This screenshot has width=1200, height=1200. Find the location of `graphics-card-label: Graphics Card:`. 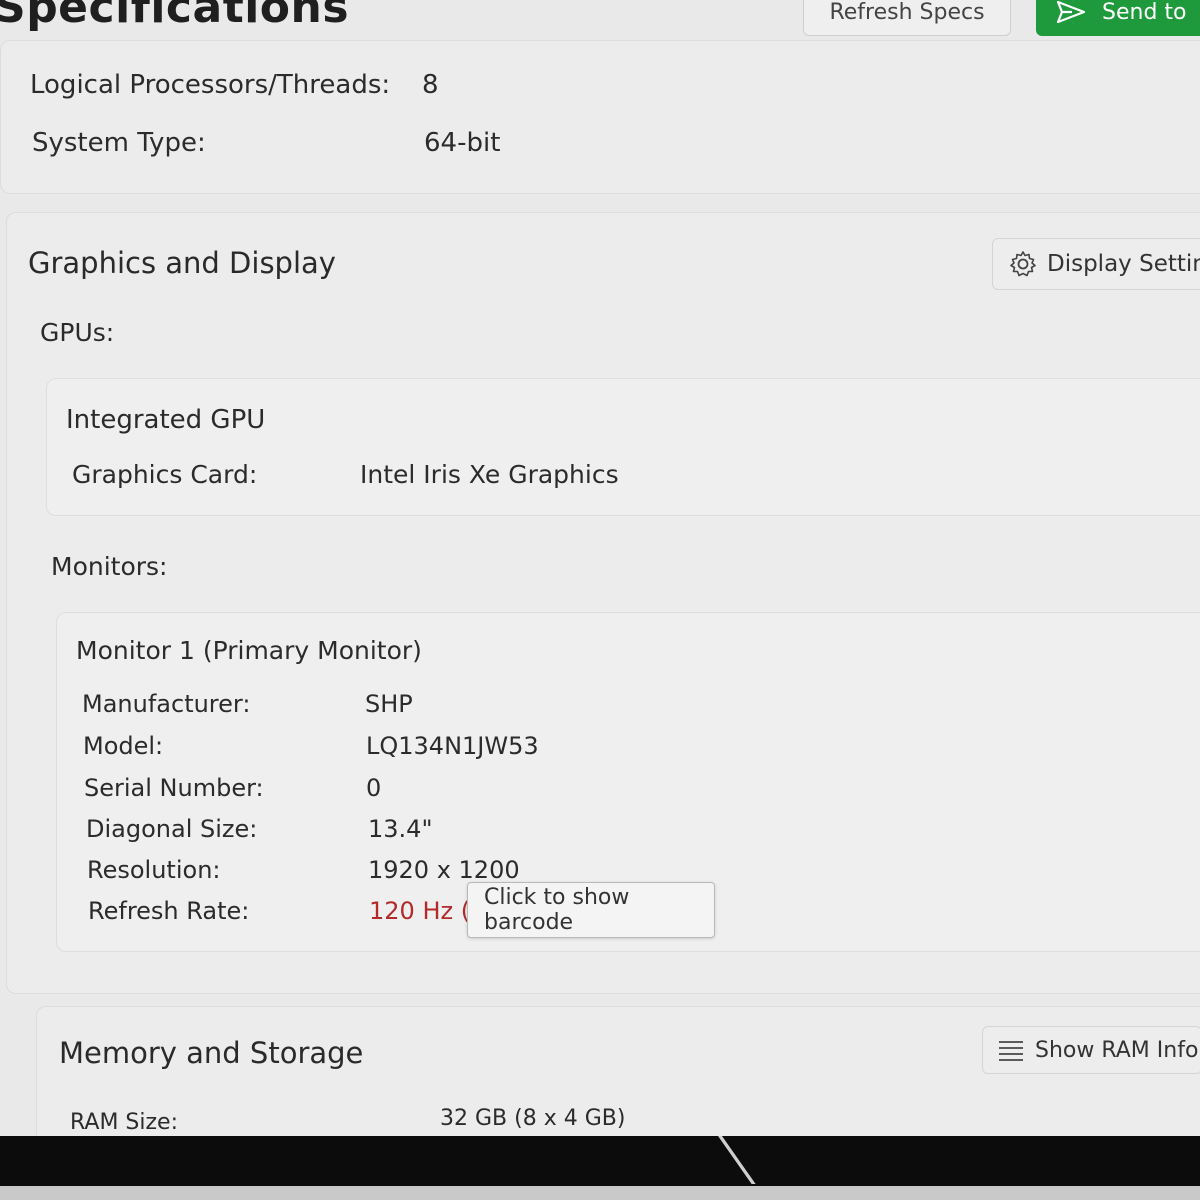

graphics-card-label: Graphics Card: is located at coordinates (165, 474).